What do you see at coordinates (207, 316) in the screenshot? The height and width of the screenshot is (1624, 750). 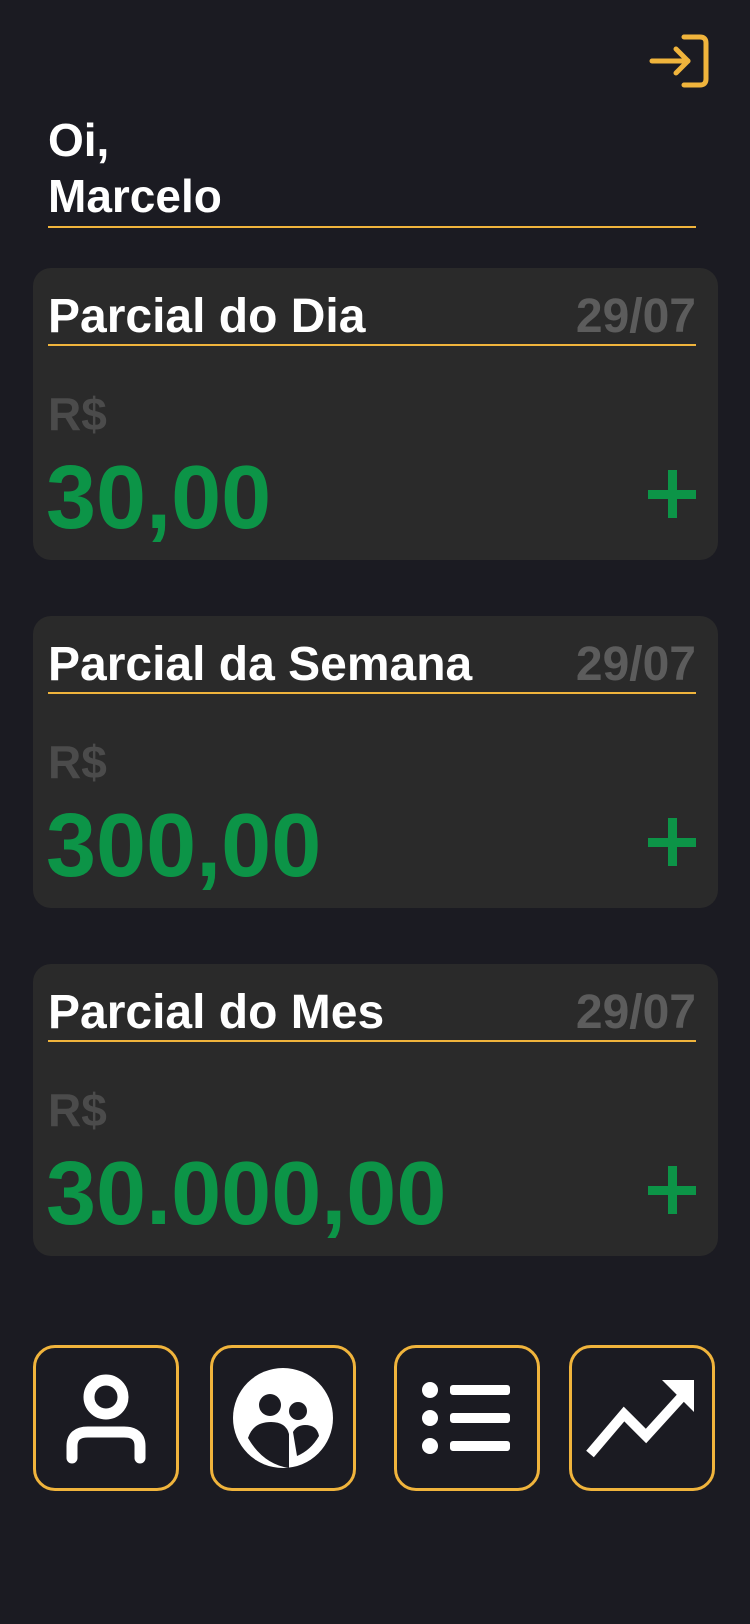 I see `card-title: Parcial do Dia` at bounding box center [207, 316].